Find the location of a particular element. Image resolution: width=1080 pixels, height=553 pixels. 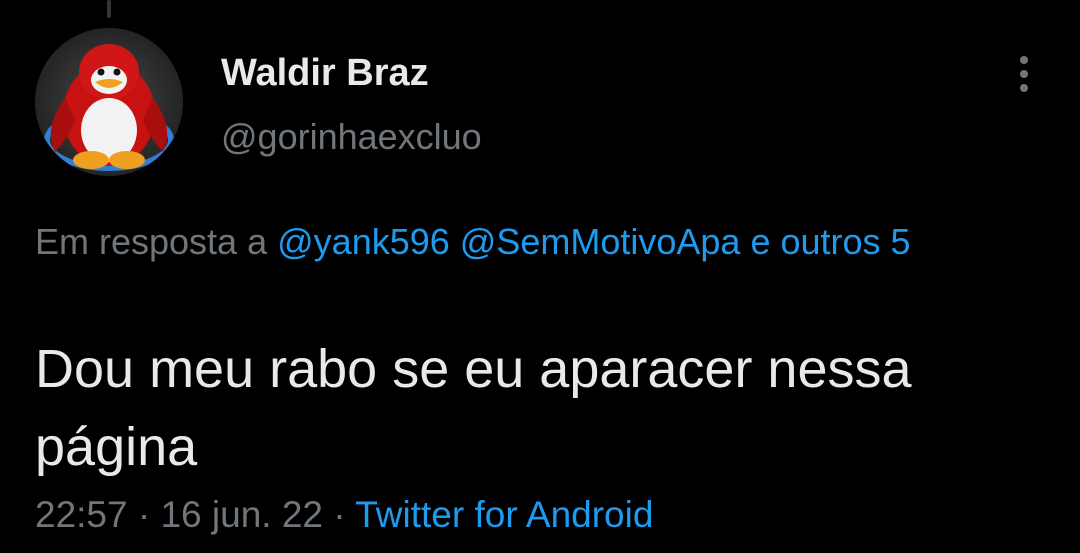

tweet-time: 22:57 is located at coordinates (81, 514).